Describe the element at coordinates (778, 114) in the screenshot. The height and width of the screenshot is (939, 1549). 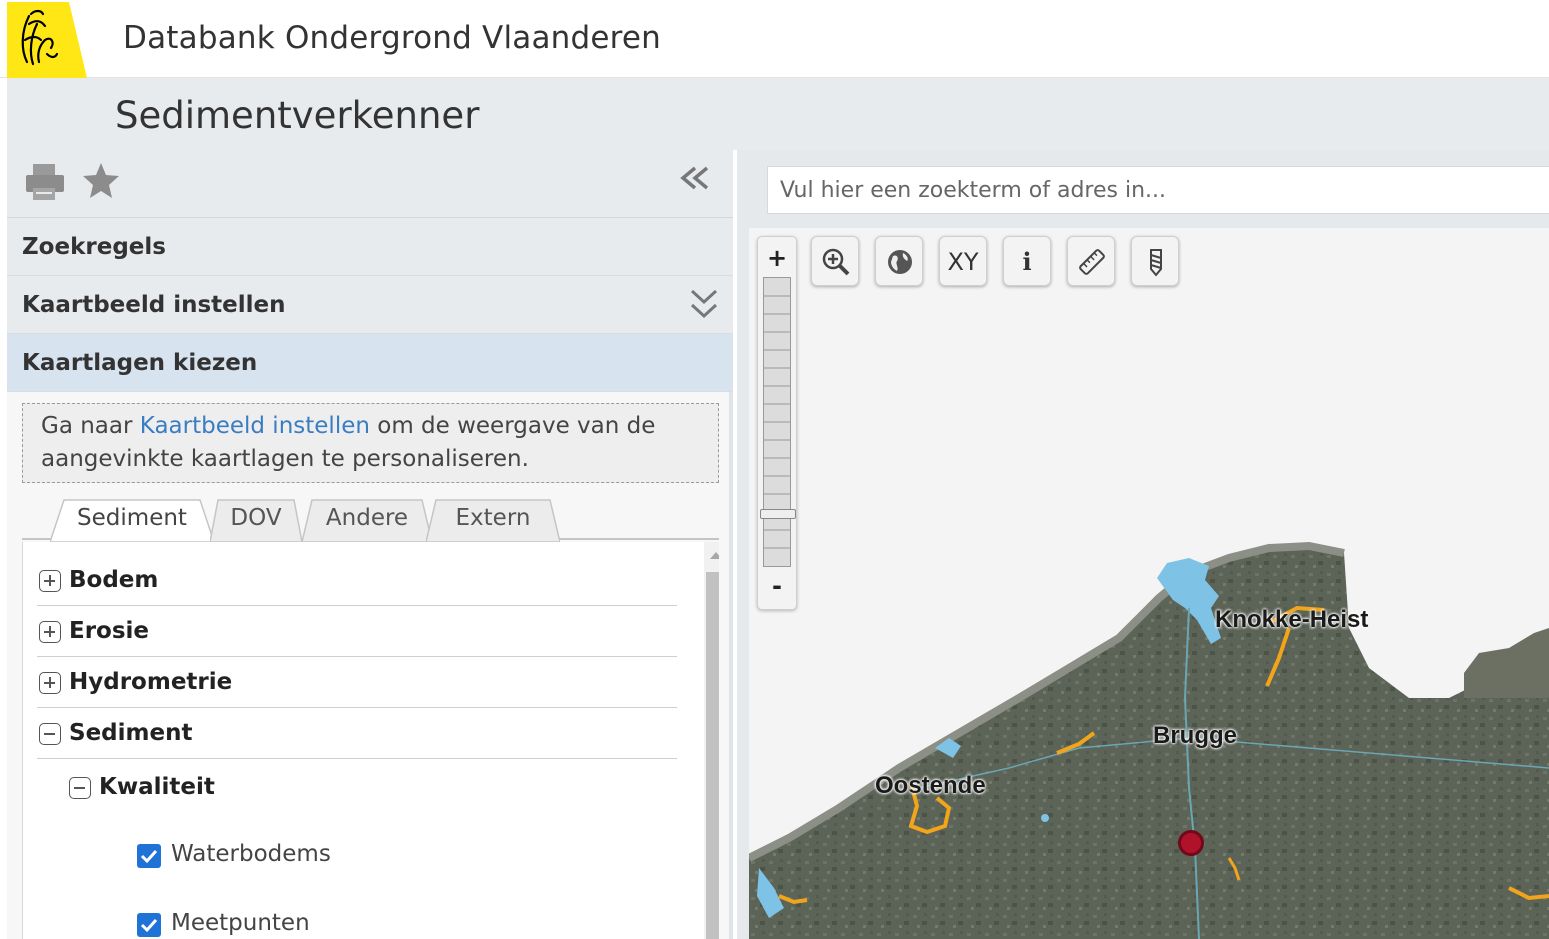
I see `app-bar: Sedimentverkenner` at that location.